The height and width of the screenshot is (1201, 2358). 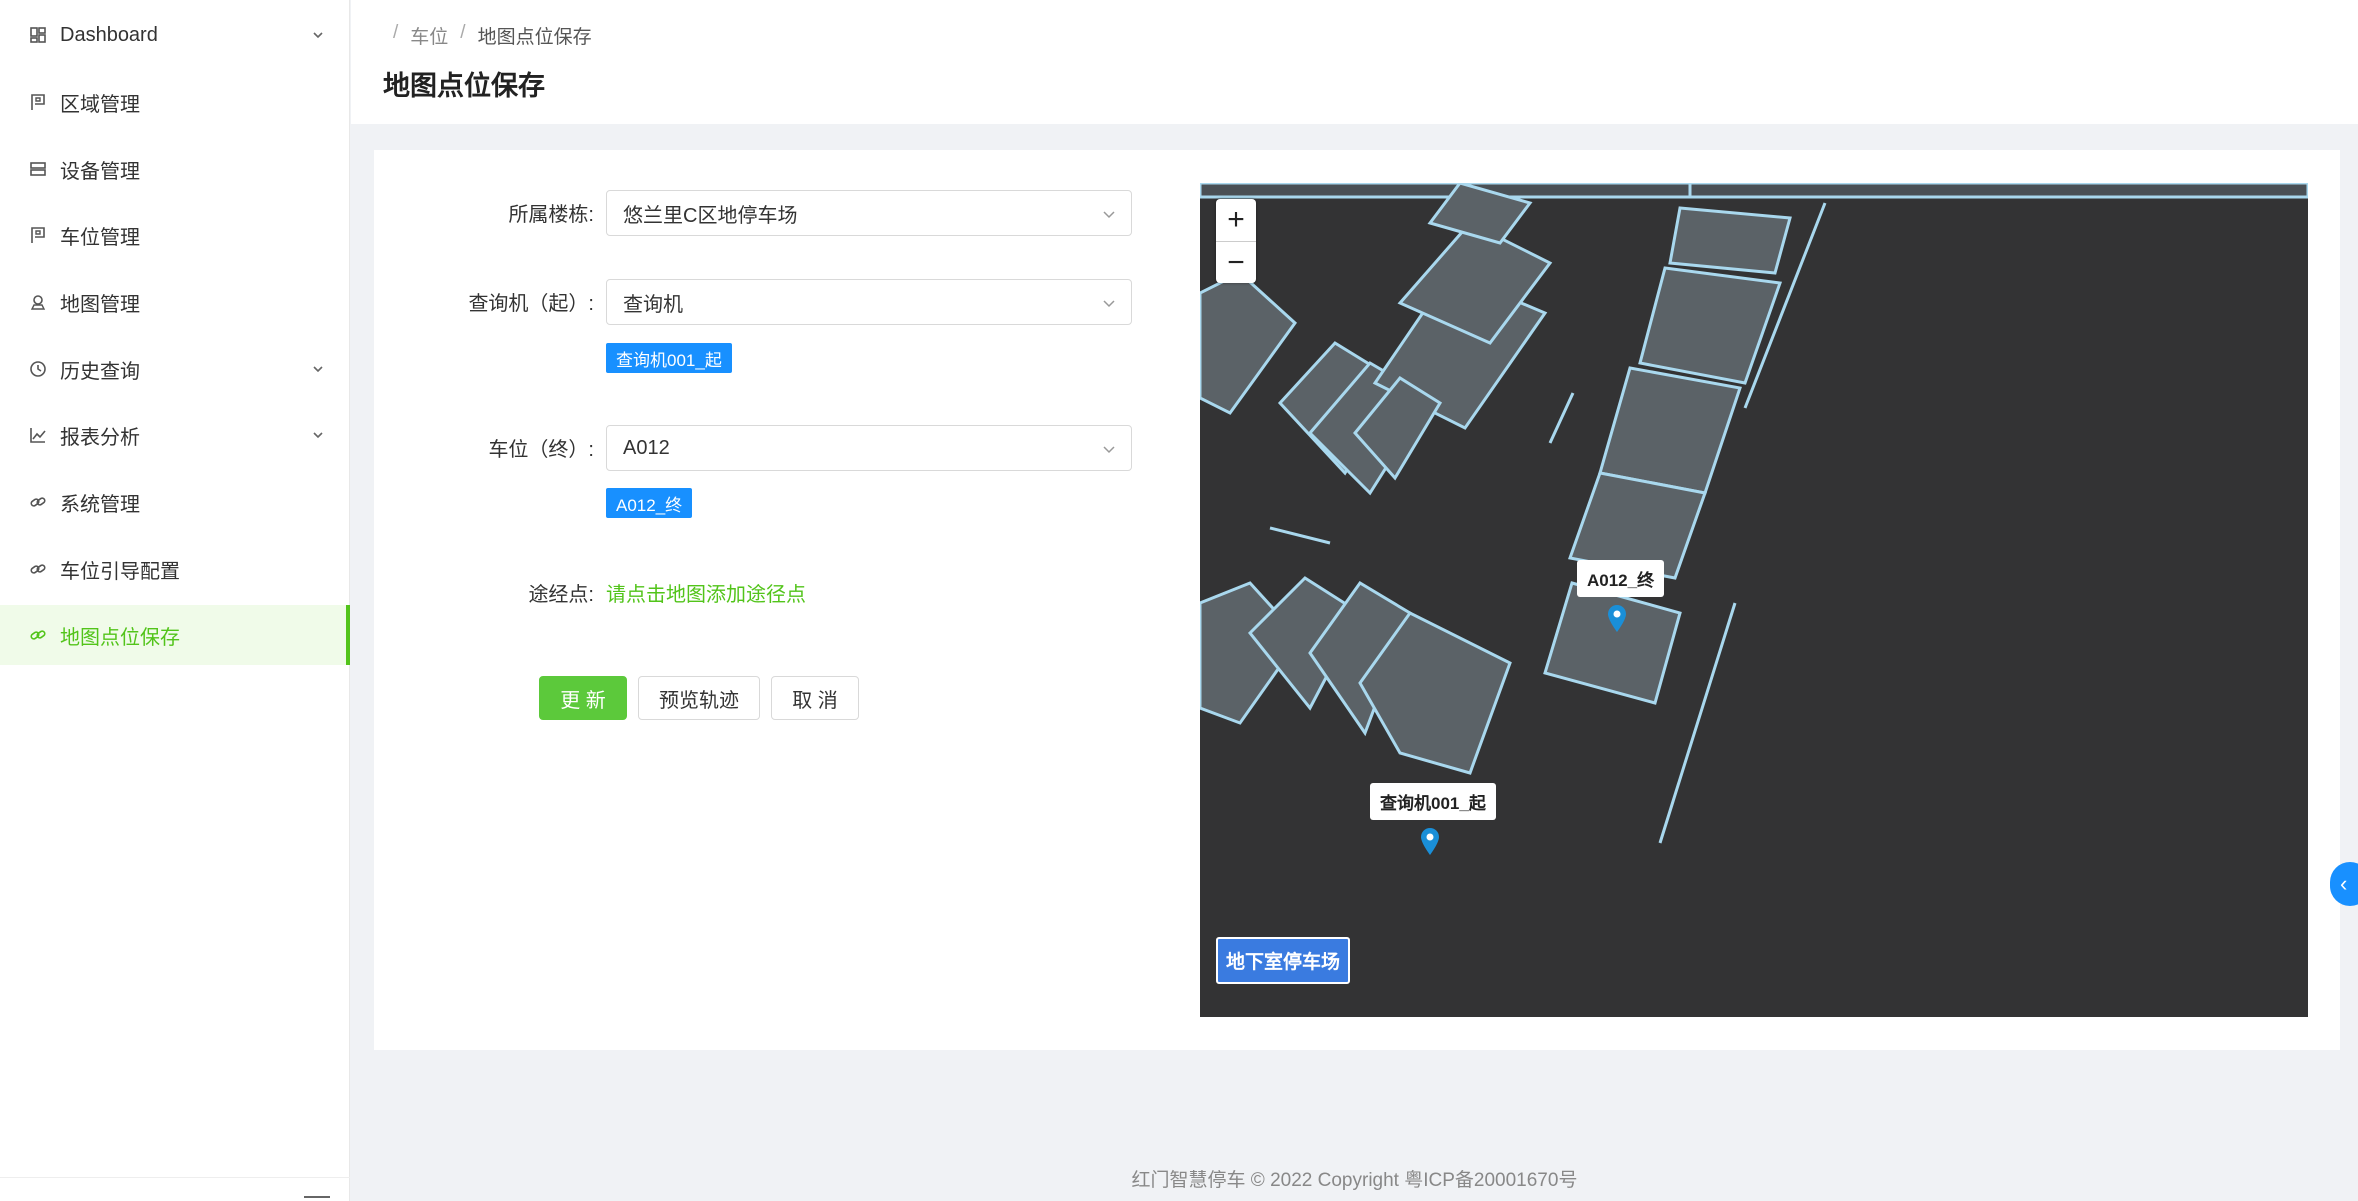 What do you see at coordinates (317, 1196) in the screenshot?
I see `menu-collapse-icon` at bounding box center [317, 1196].